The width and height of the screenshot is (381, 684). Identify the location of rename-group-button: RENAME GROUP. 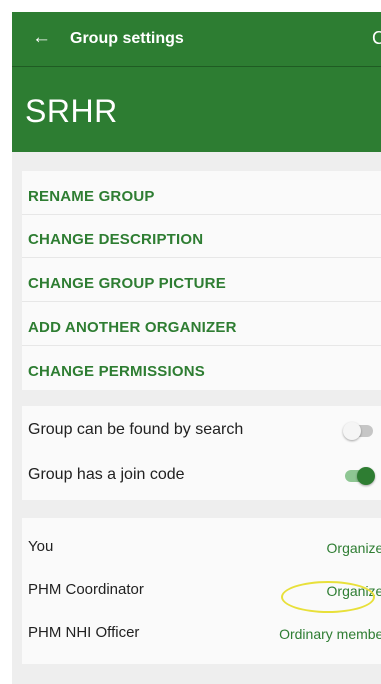
(91, 197).